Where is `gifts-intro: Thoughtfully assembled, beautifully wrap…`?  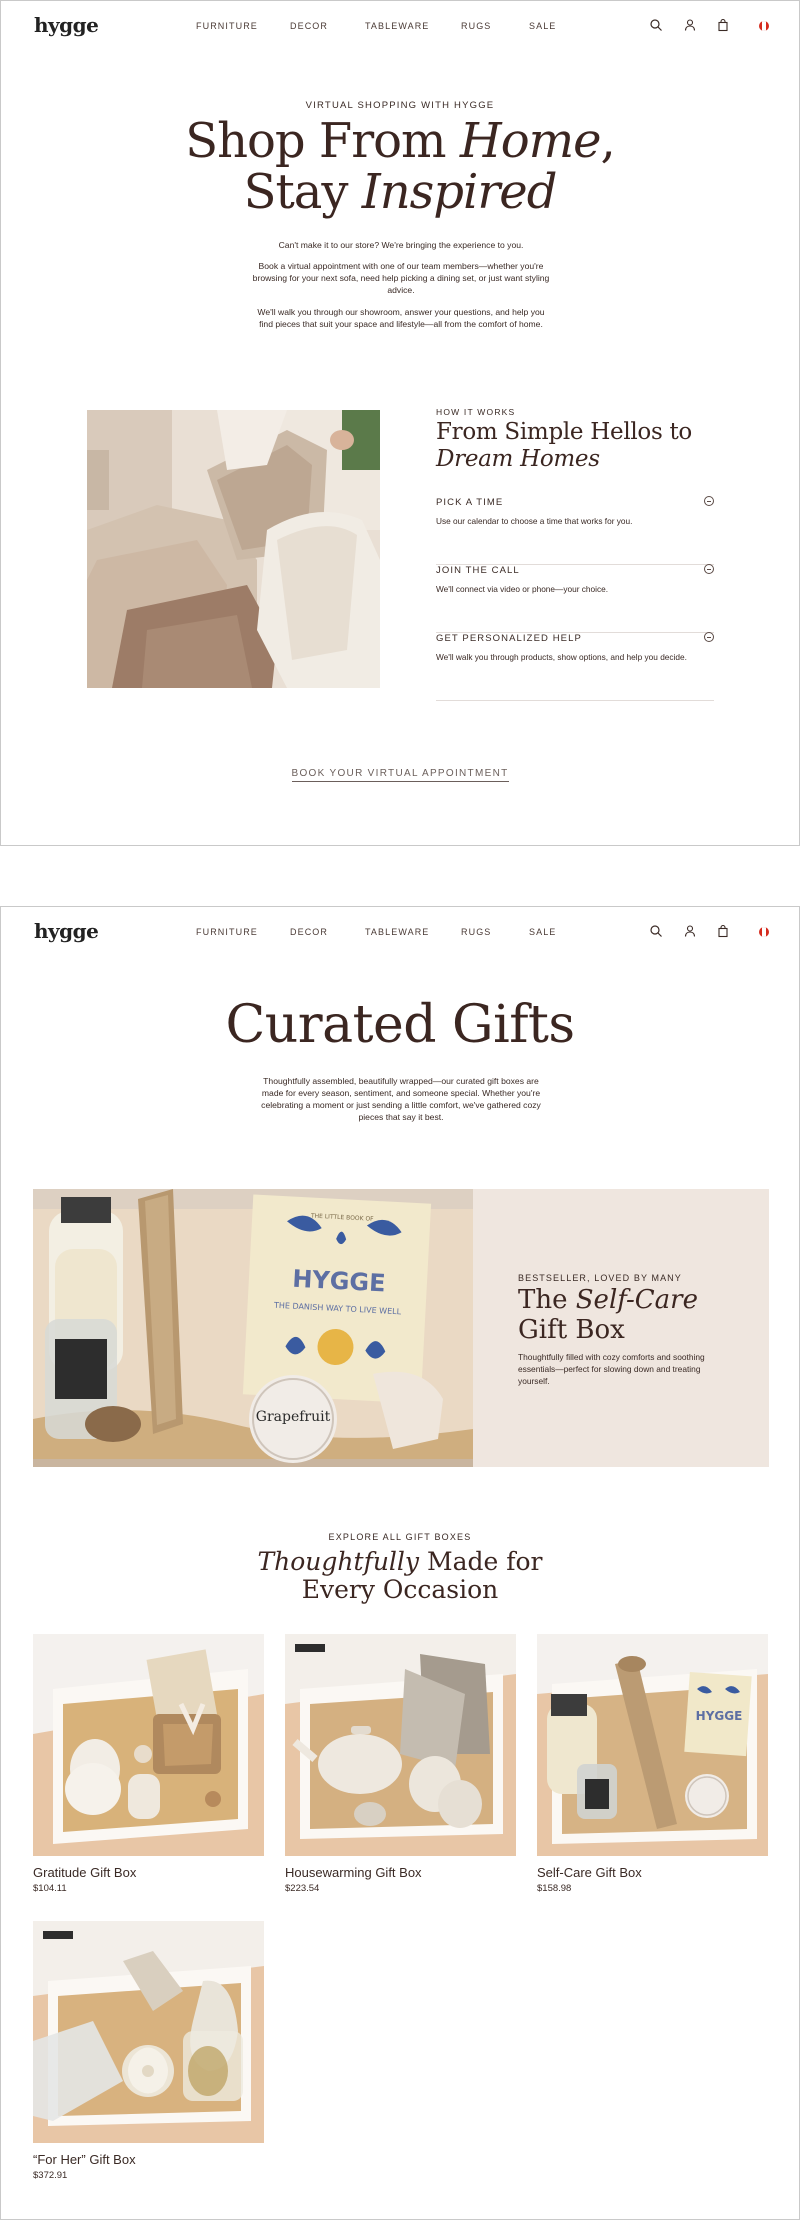 gifts-intro: Thoughtfully assembled, beautifully wrap… is located at coordinates (401, 1099).